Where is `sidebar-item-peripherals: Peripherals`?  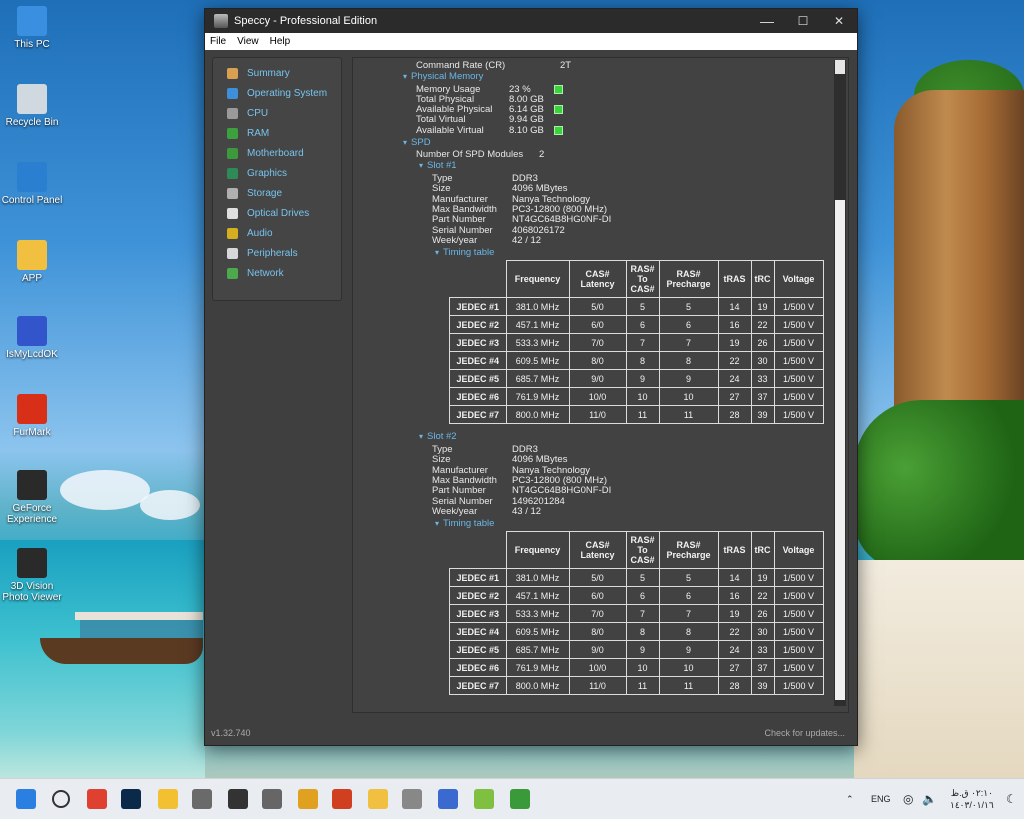
sidebar-item-peripherals: Peripherals is located at coordinates (277, 253).